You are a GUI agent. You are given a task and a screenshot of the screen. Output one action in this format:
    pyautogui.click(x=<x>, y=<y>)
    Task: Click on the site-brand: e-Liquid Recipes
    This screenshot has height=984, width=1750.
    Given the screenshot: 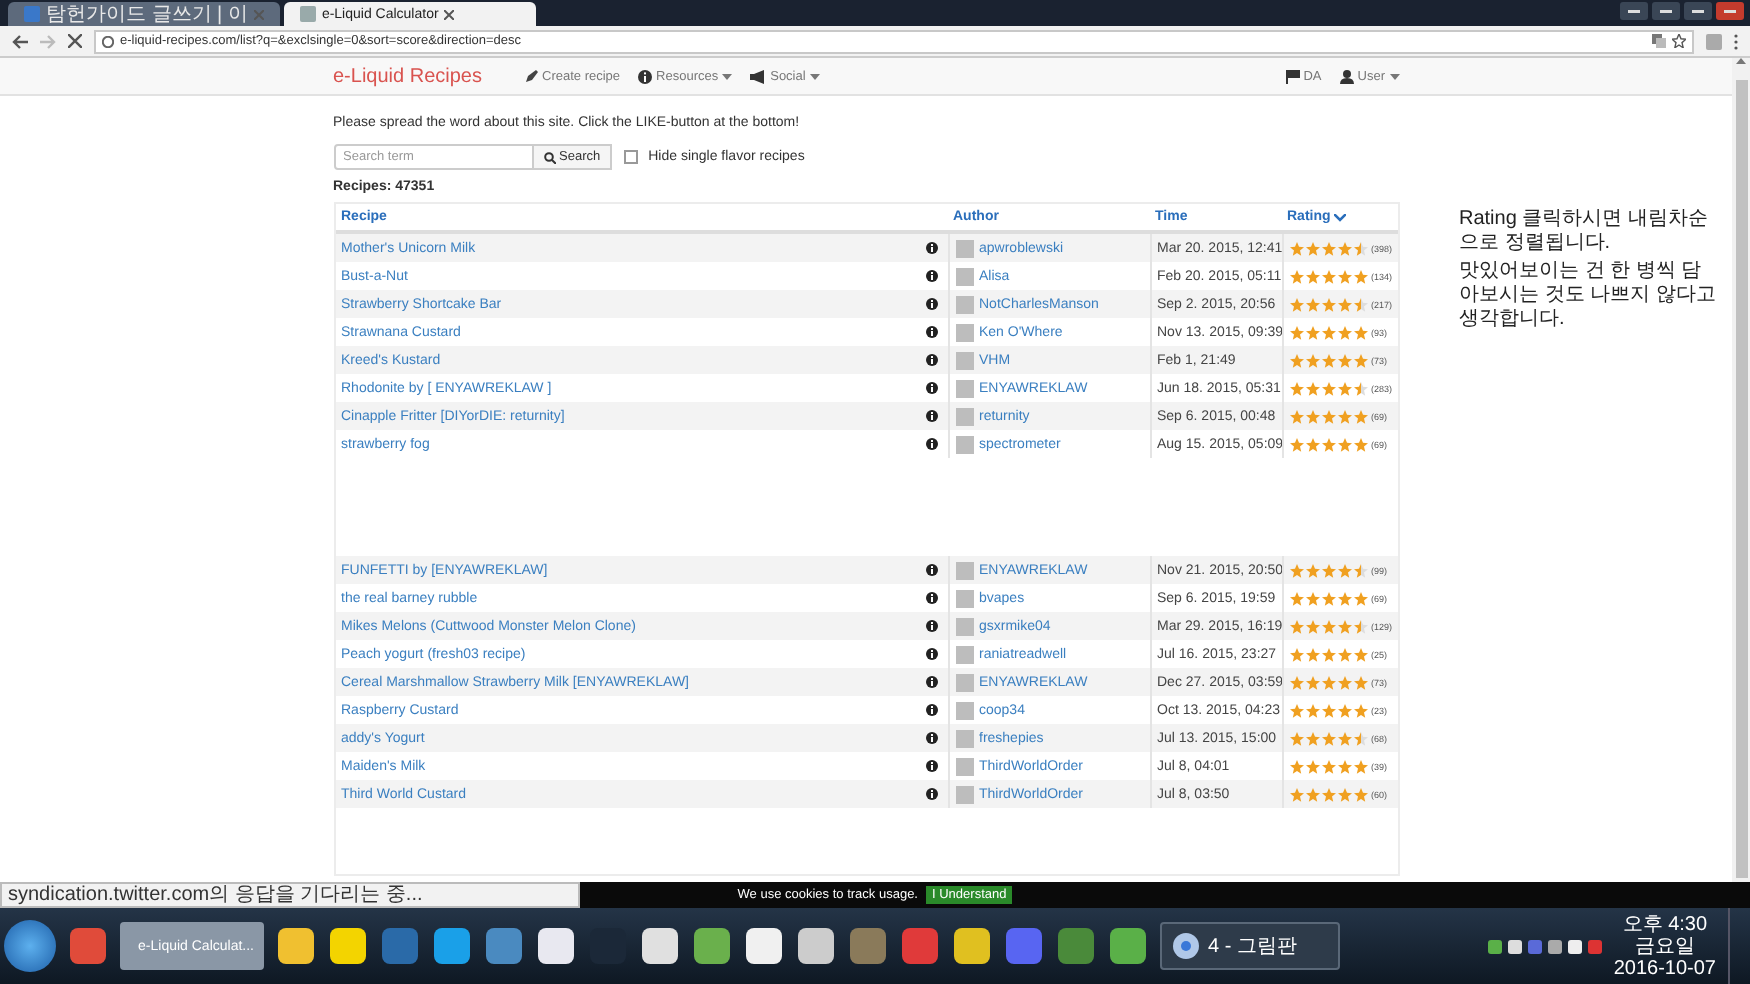 What is the action you would take?
    pyautogui.click(x=407, y=76)
    